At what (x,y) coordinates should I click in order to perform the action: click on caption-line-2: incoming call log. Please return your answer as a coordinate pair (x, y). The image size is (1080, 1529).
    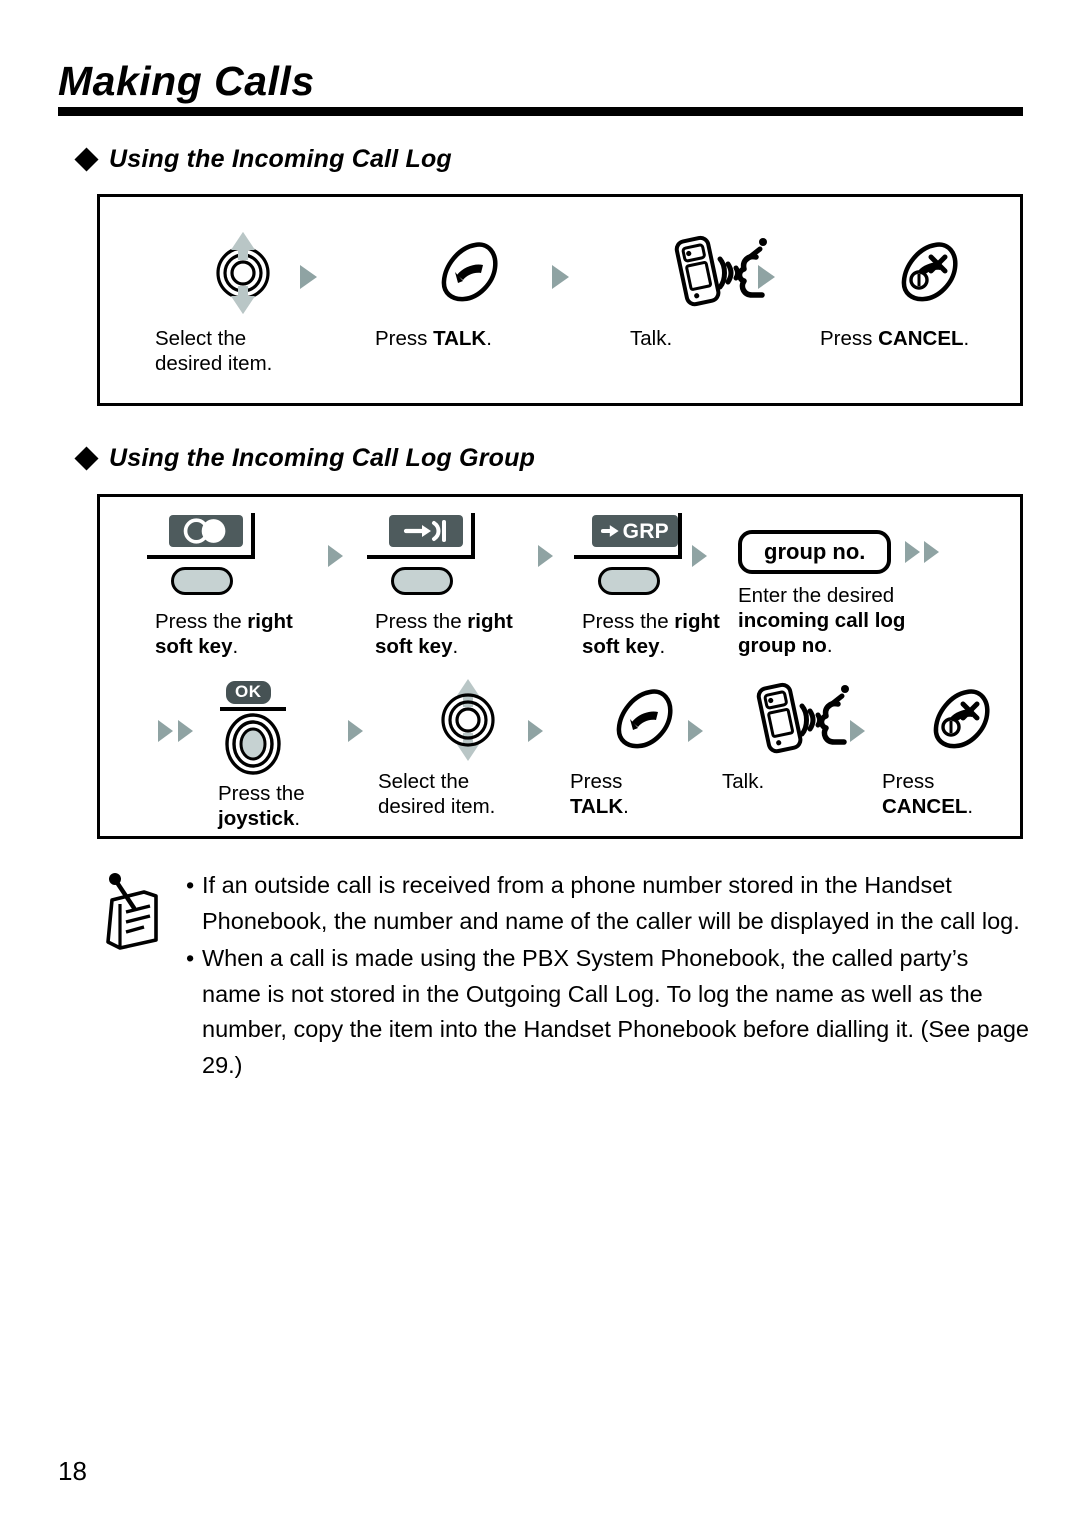
    Looking at the image, I should click on (868, 620).